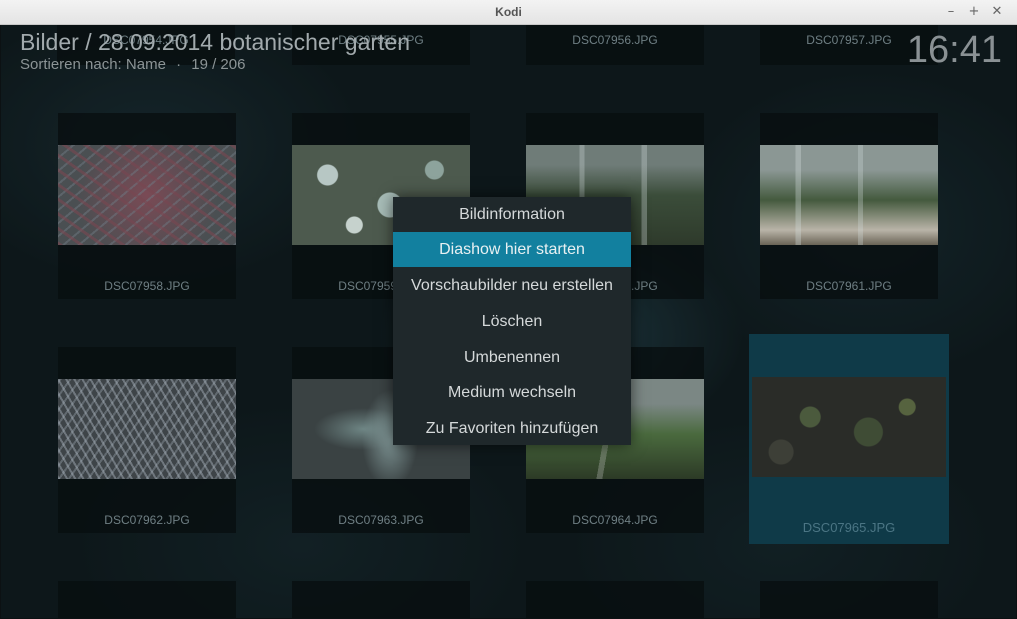 The width and height of the screenshot is (1017, 619). Describe the element at coordinates (974, 12) in the screenshot. I see `maximize-button: +` at that location.